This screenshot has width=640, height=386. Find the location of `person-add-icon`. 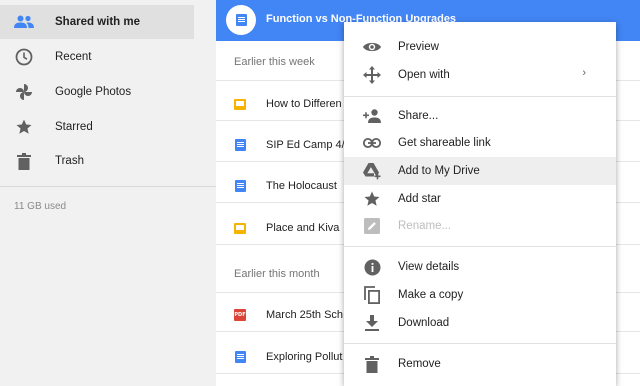

person-add-icon is located at coordinates (372, 116).